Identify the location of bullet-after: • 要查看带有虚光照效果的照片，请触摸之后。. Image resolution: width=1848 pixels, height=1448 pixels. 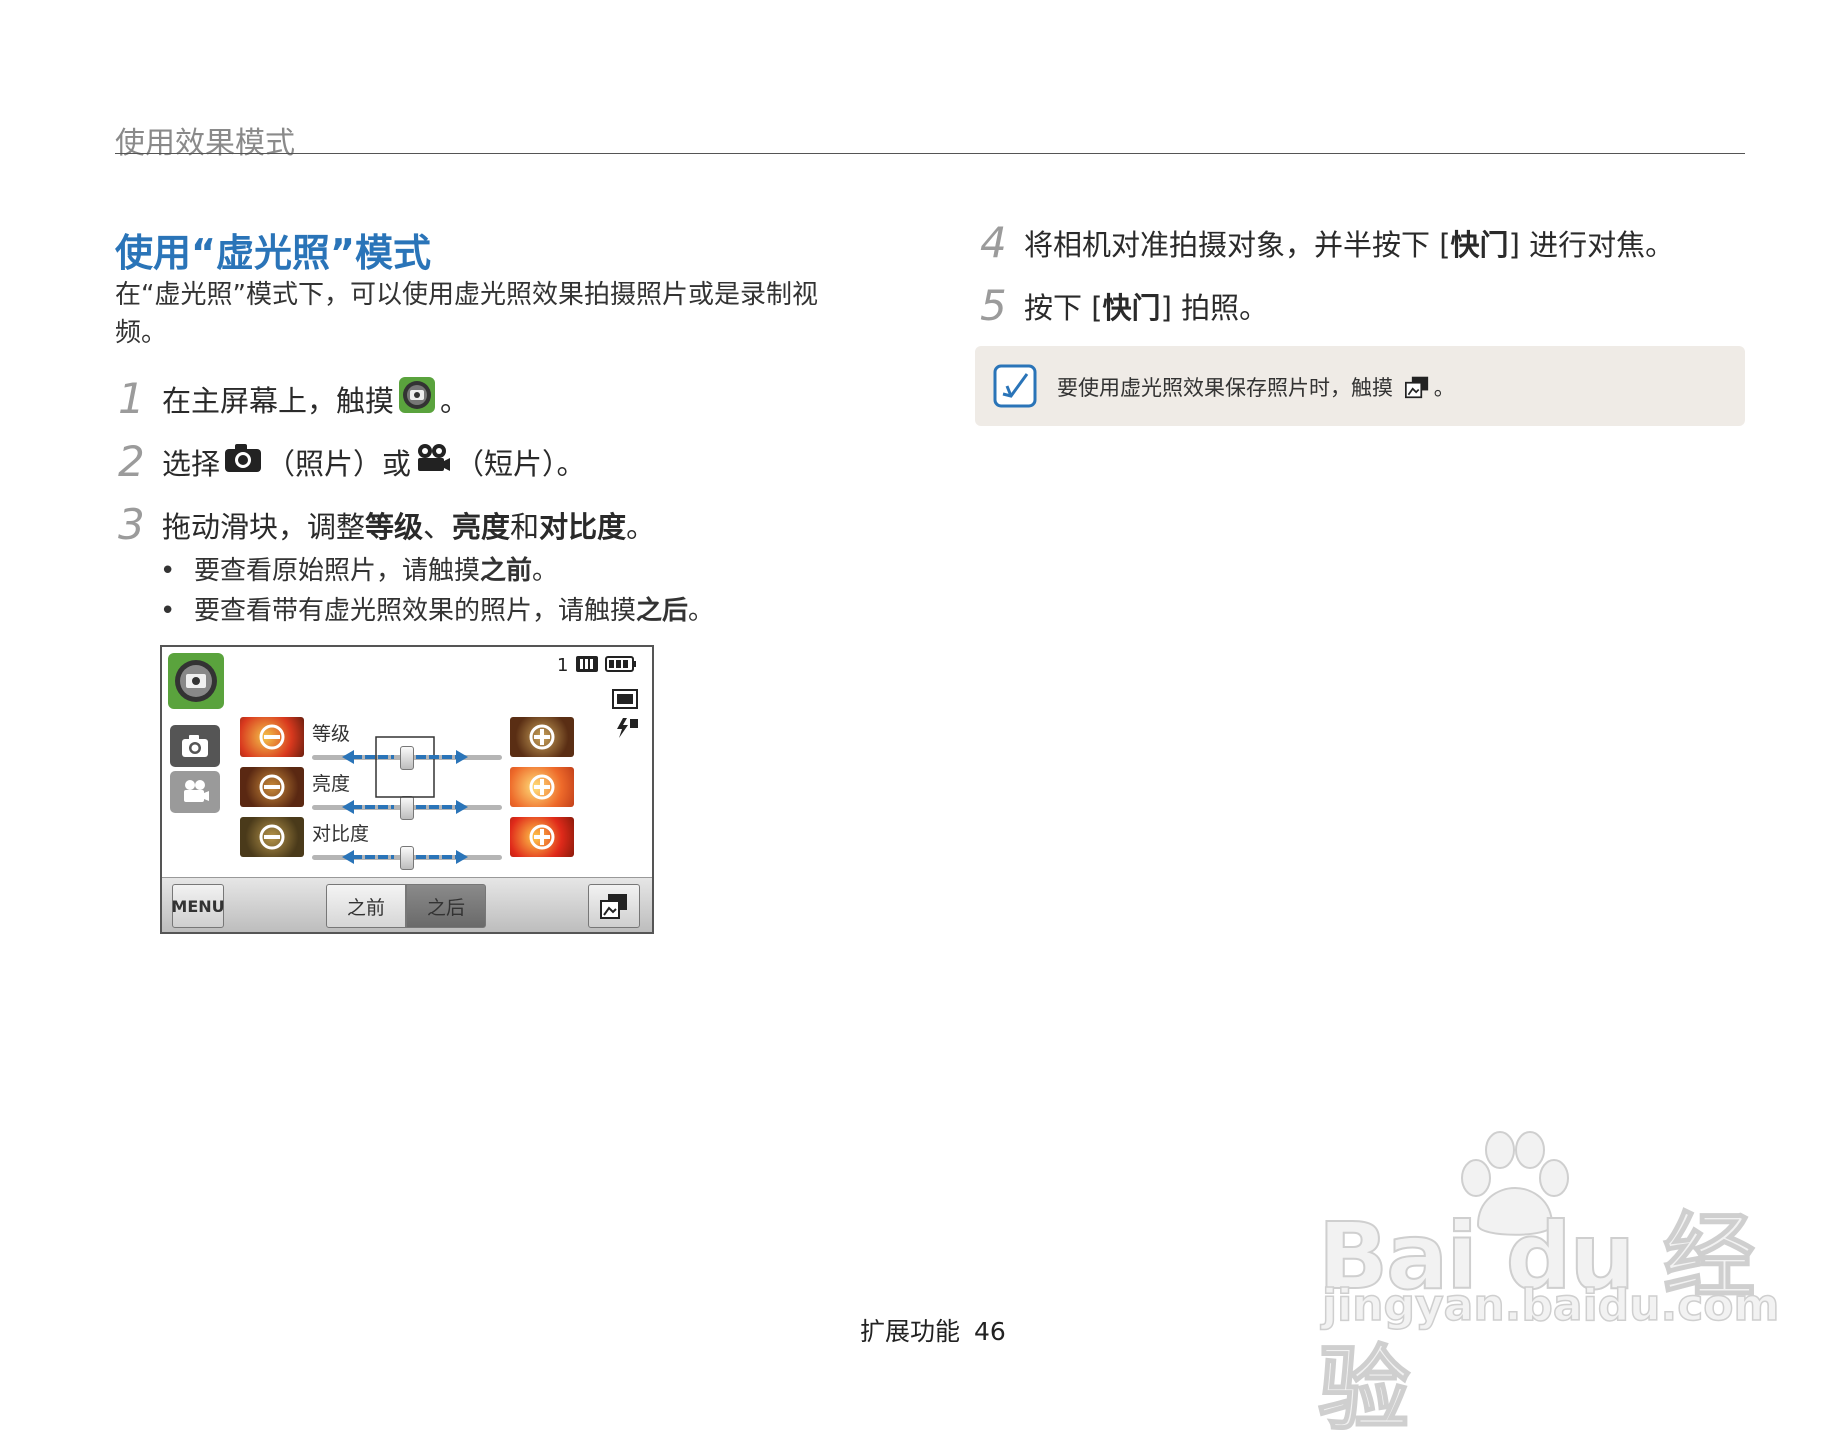
(437, 611).